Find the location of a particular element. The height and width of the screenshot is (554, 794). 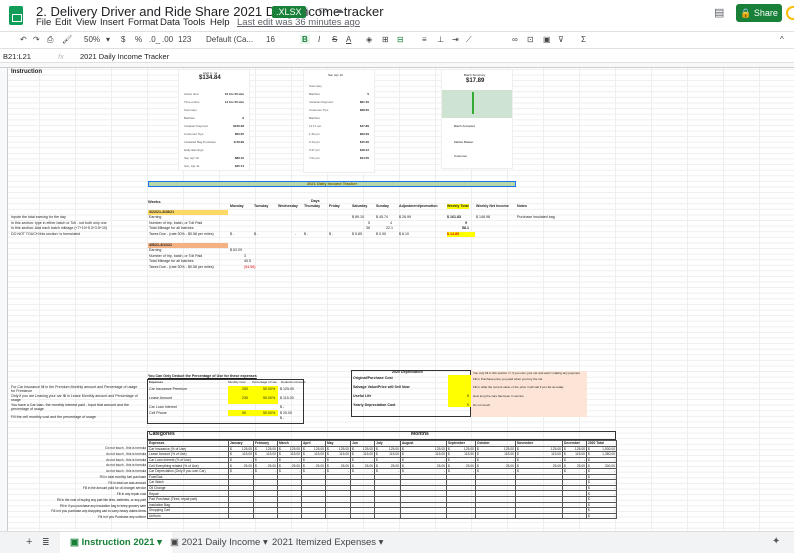

text-rotate-icon: ⟋ is located at coordinates (469, 40).